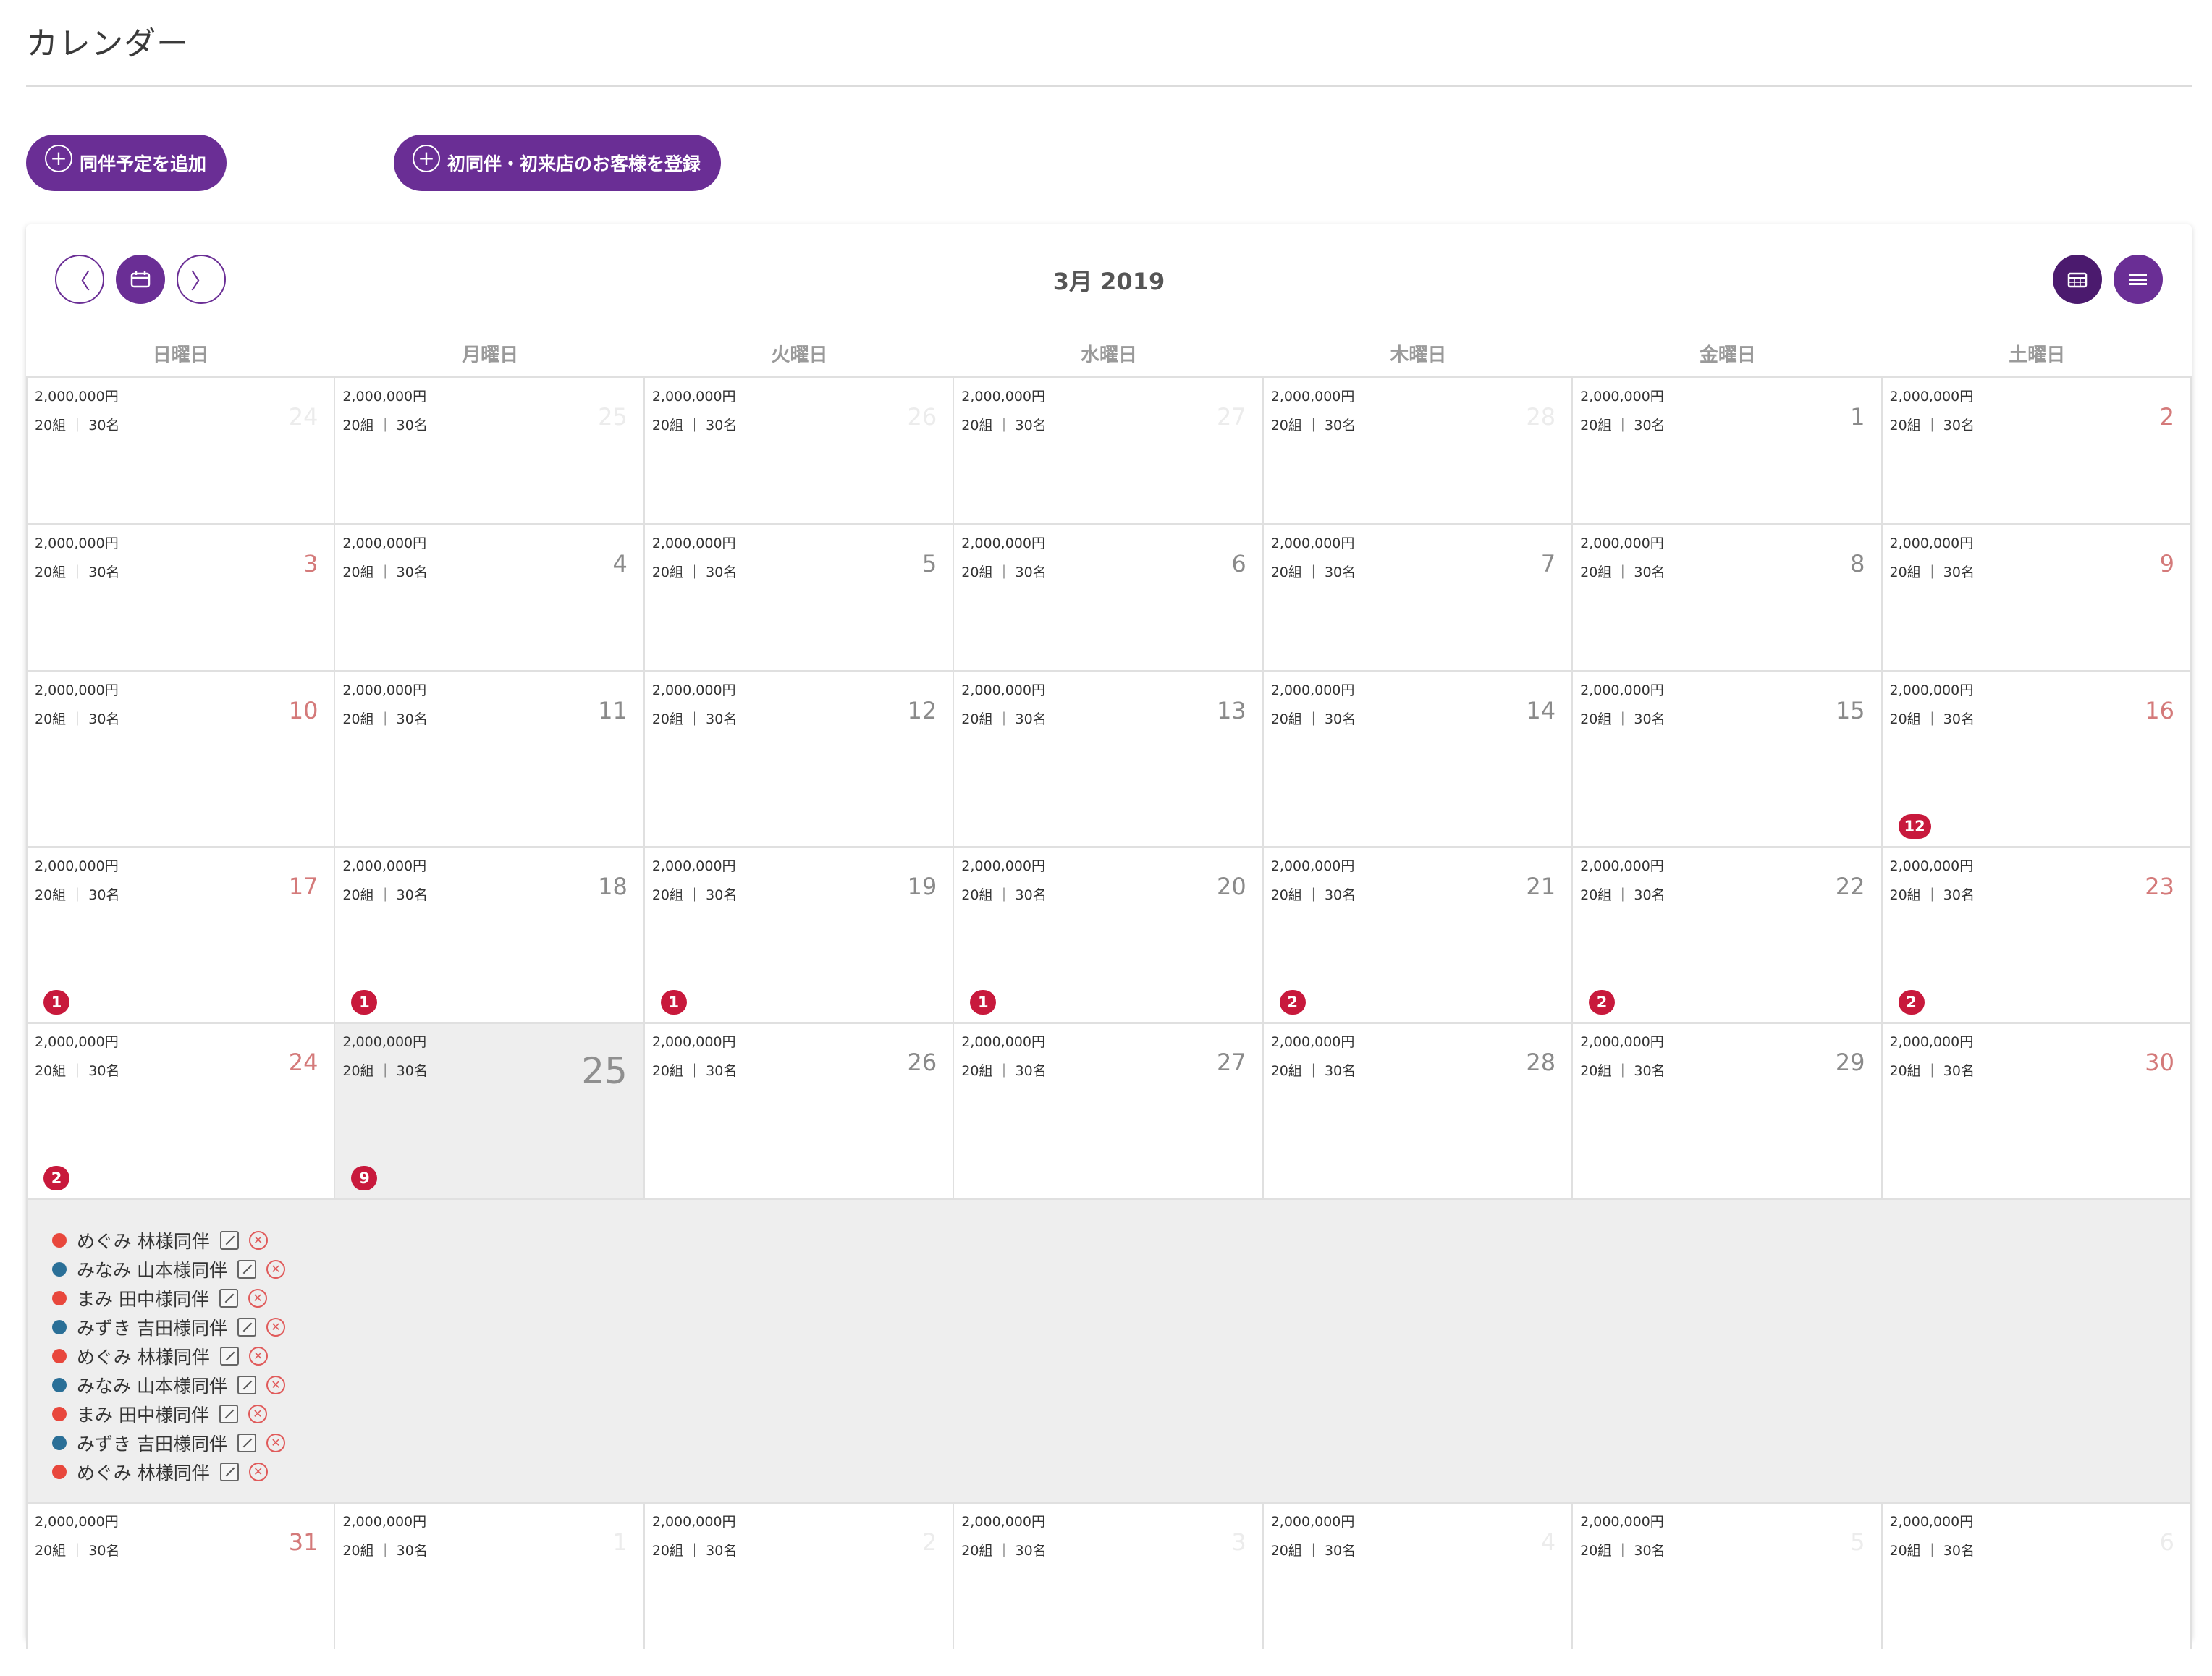 This screenshot has height=1676, width=2212. Describe the element at coordinates (490, 935) in the screenshot. I see `day-cell: 2,000,000円 20組 ｜ 30名 18 1` at that location.